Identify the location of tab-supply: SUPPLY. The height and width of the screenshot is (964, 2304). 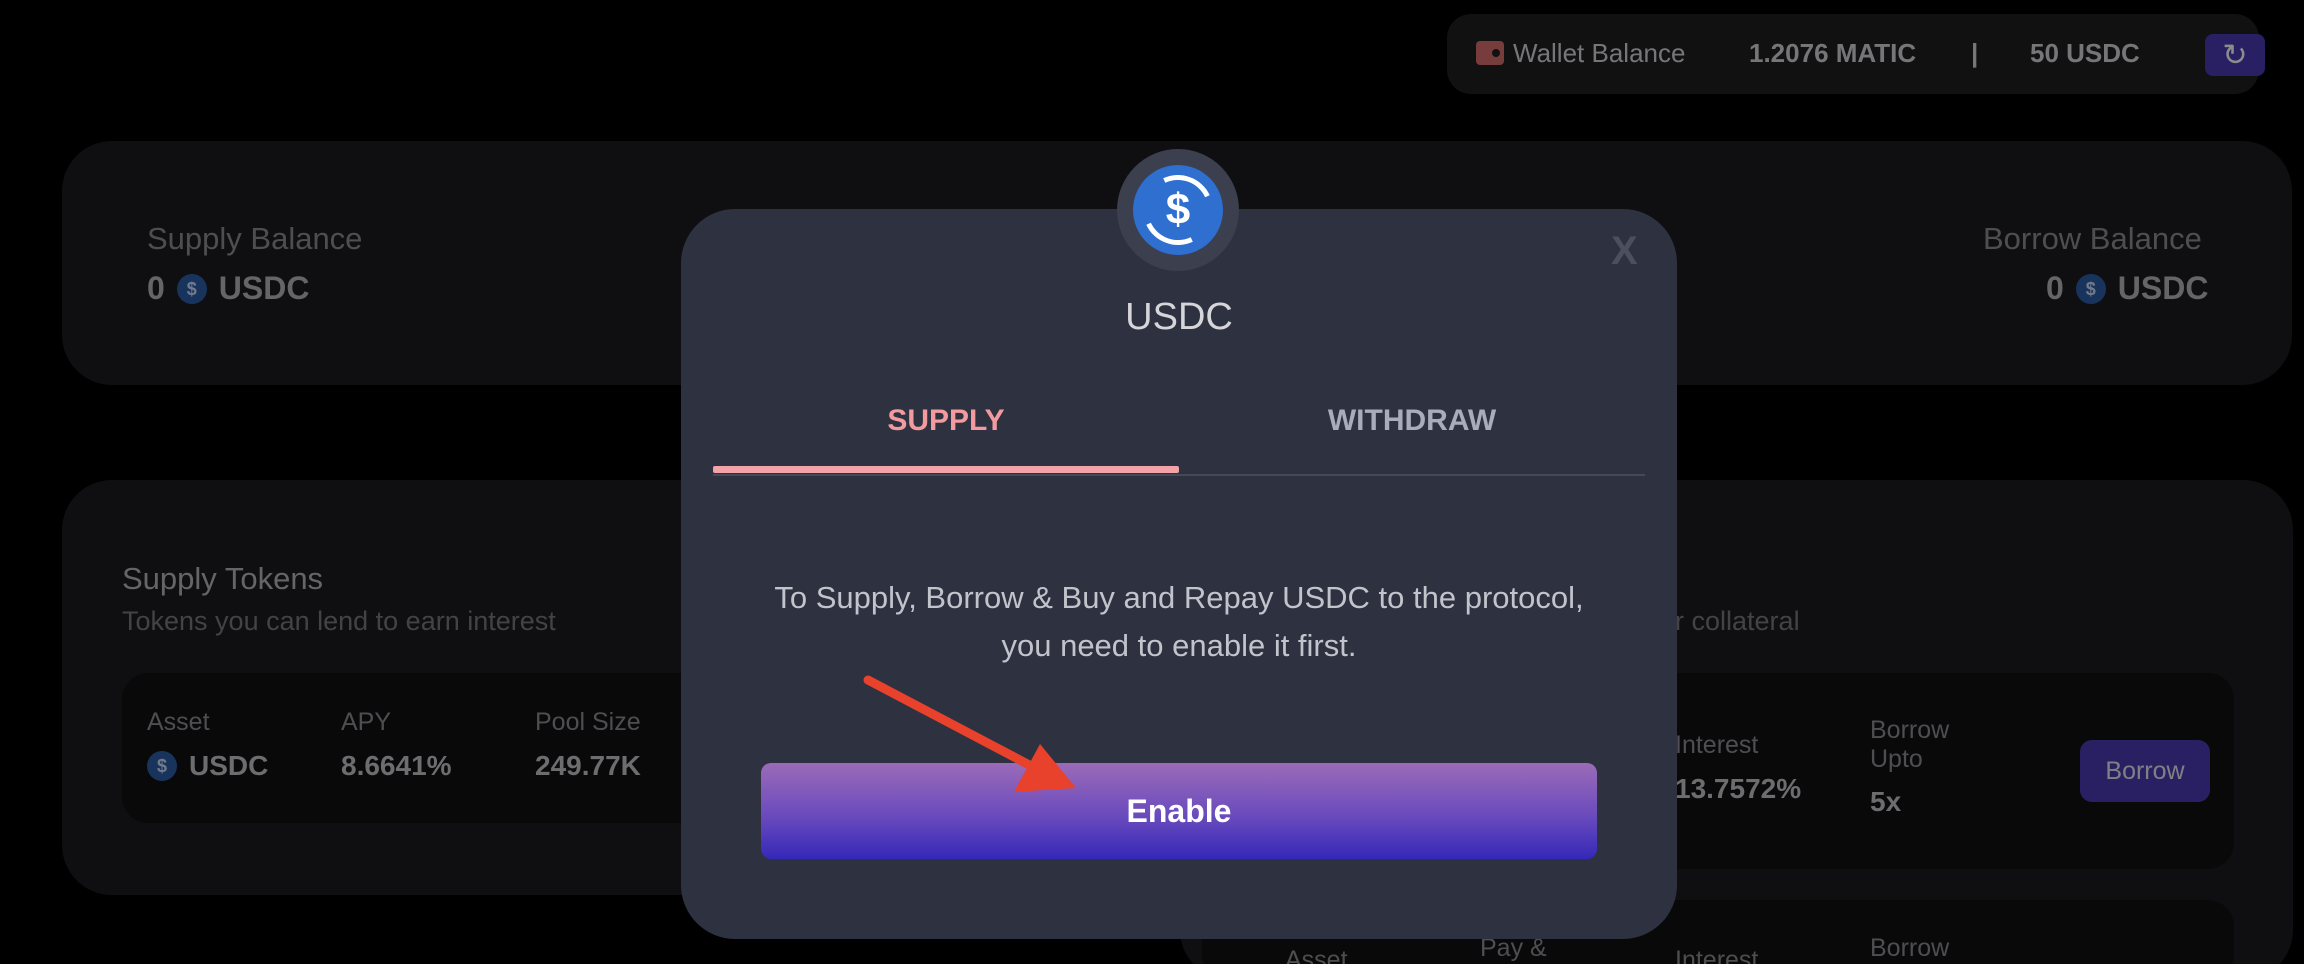
(946, 421).